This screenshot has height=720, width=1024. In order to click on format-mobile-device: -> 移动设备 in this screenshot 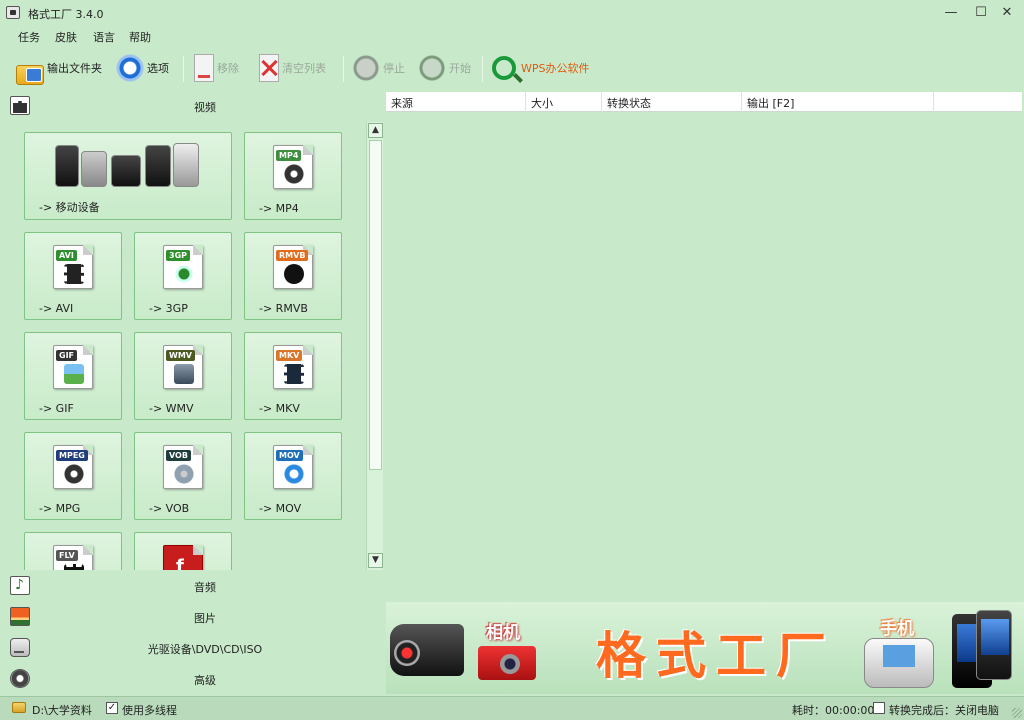, I will do `click(128, 176)`.